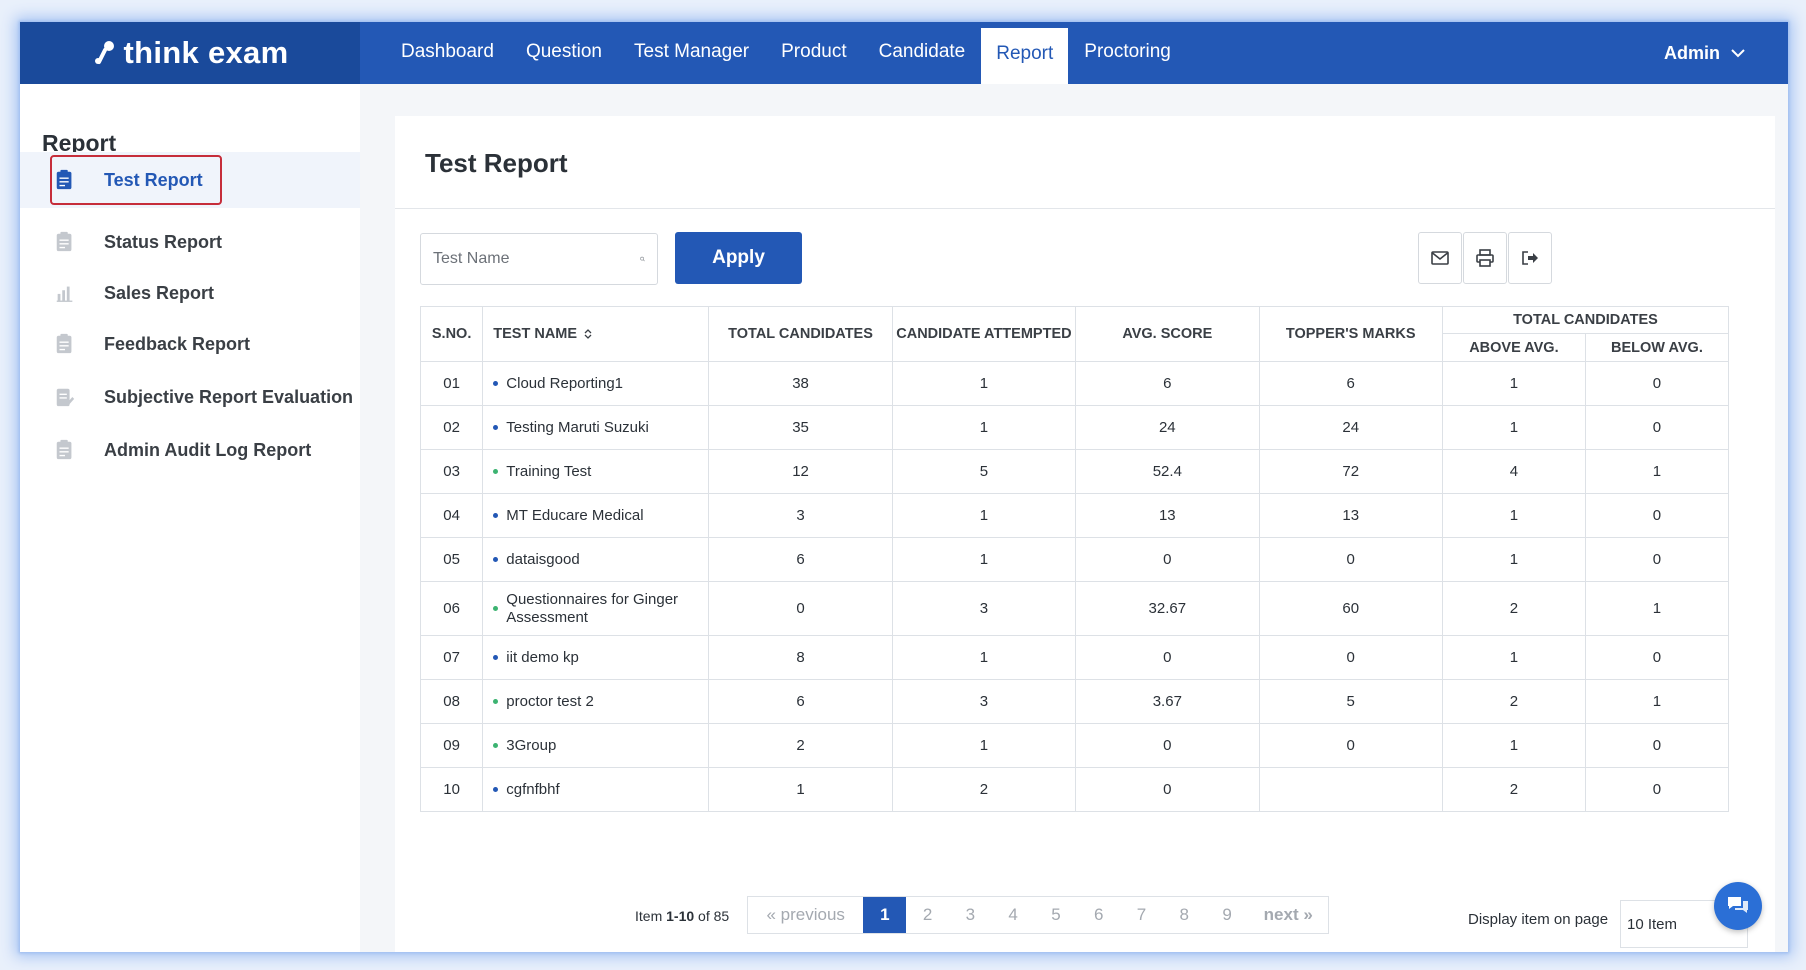  What do you see at coordinates (642, 259) in the screenshot?
I see `search-icon` at bounding box center [642, 259].